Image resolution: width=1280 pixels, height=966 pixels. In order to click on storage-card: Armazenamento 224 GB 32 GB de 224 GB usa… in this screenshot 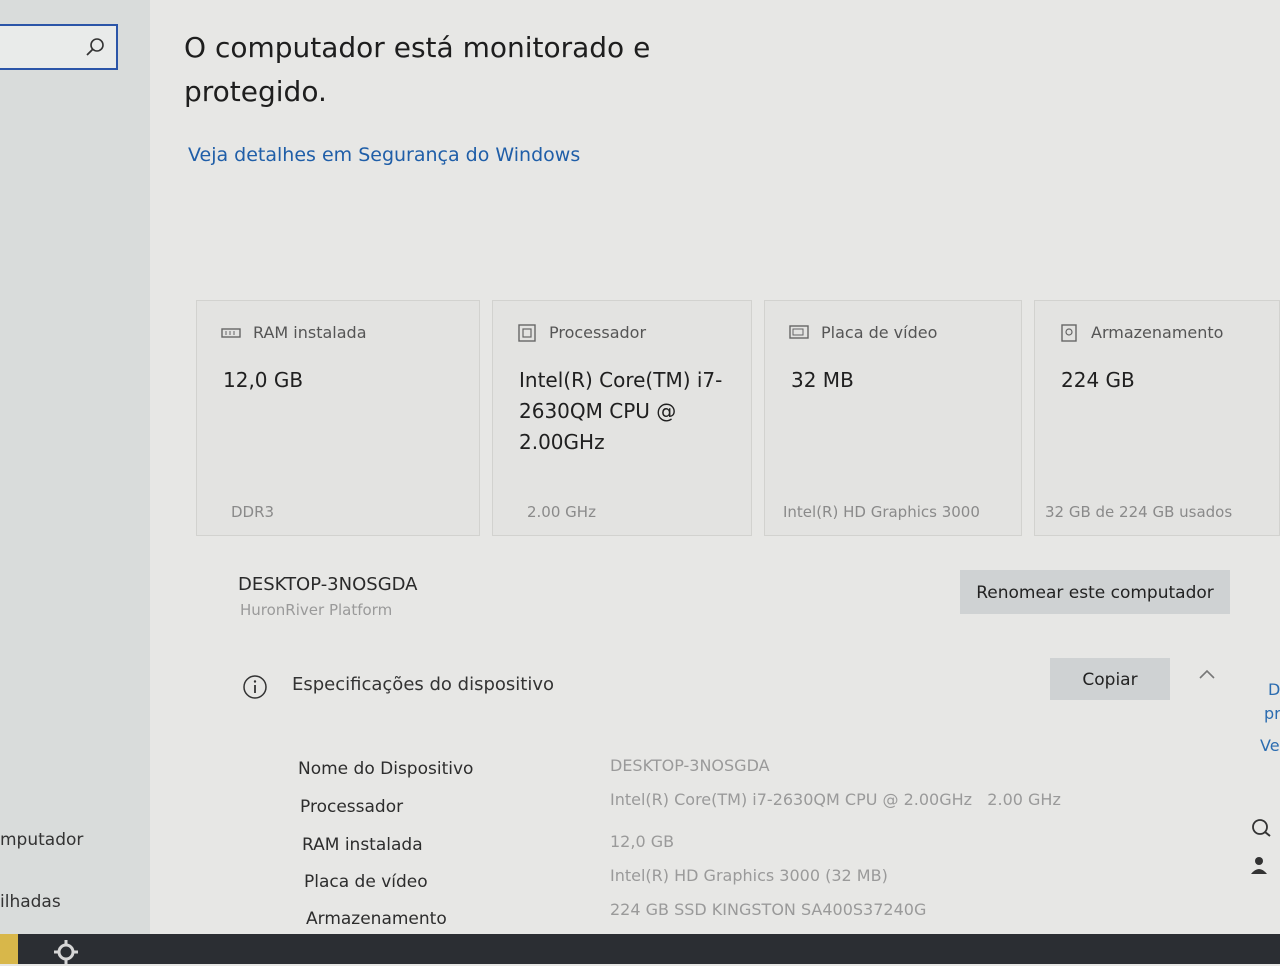, I will do `click(1157, 418)`.